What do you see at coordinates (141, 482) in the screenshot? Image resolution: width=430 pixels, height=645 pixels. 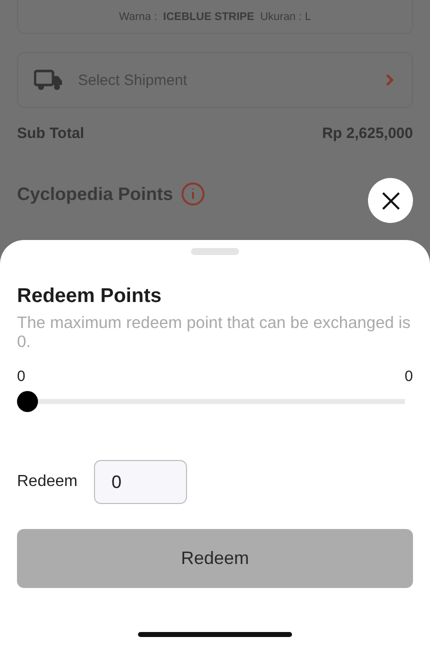 I see `redeem-input: 0` at bounding box center [141, 482].